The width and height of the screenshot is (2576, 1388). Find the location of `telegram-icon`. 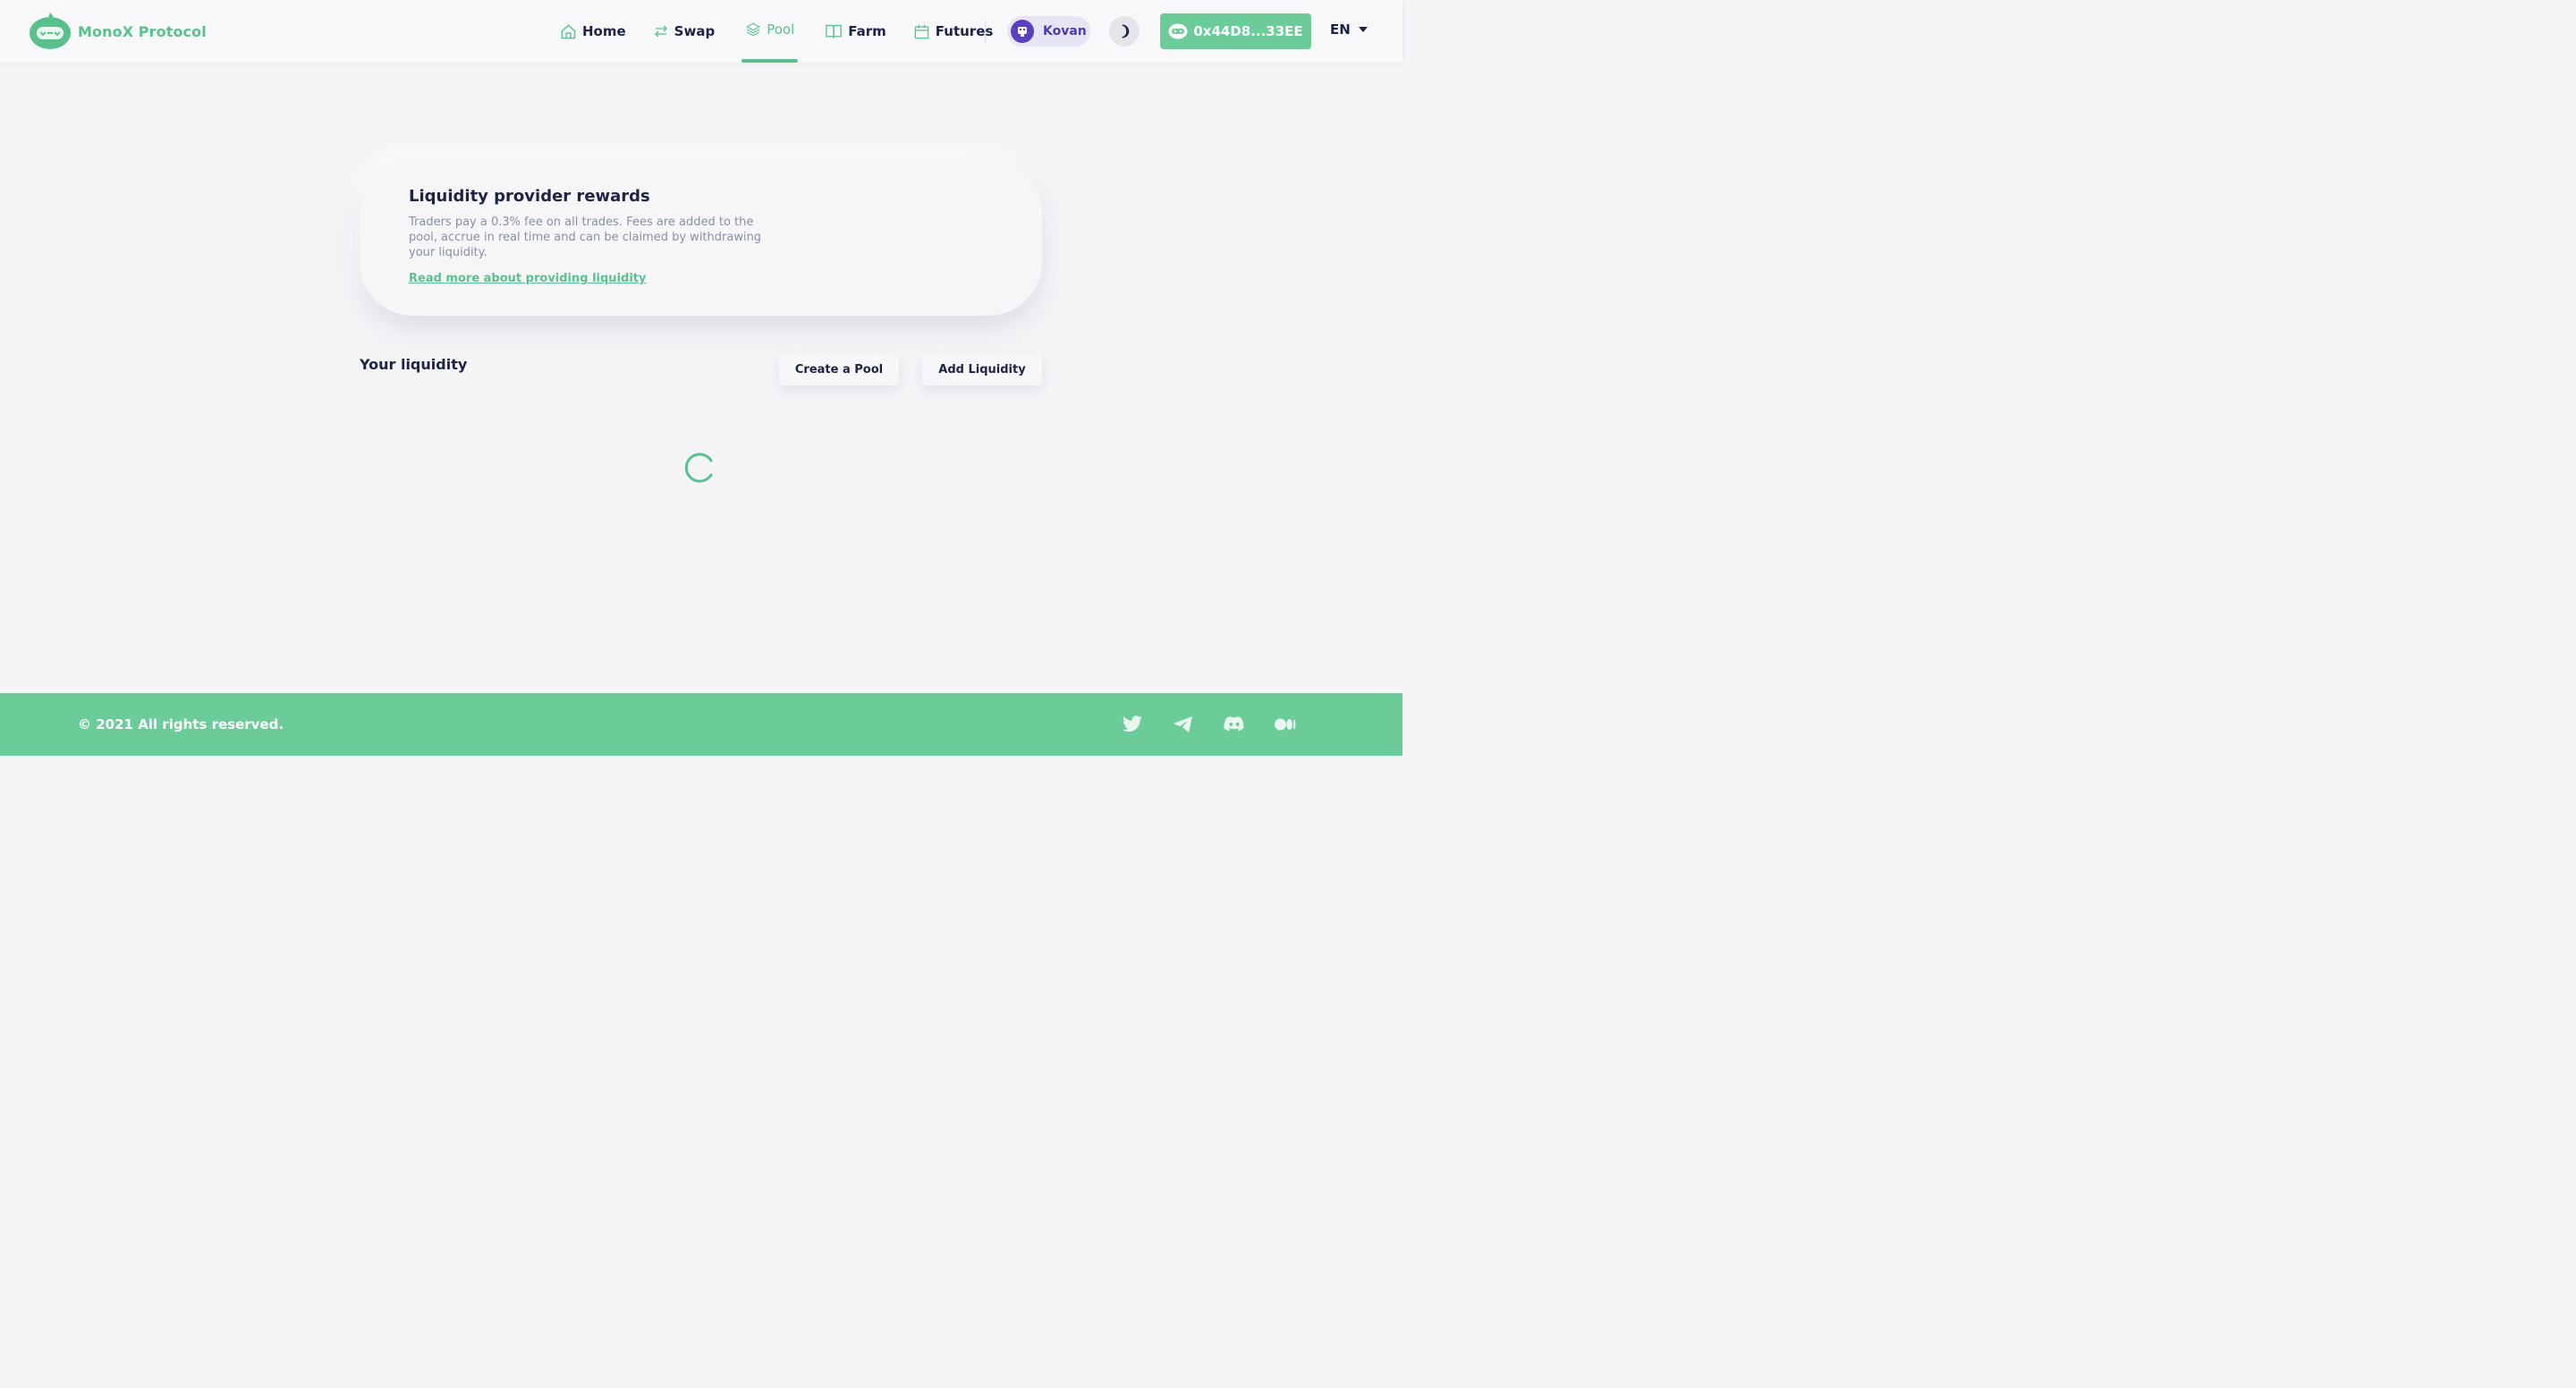

telegram-icon is located at coordinates (1183, 724).